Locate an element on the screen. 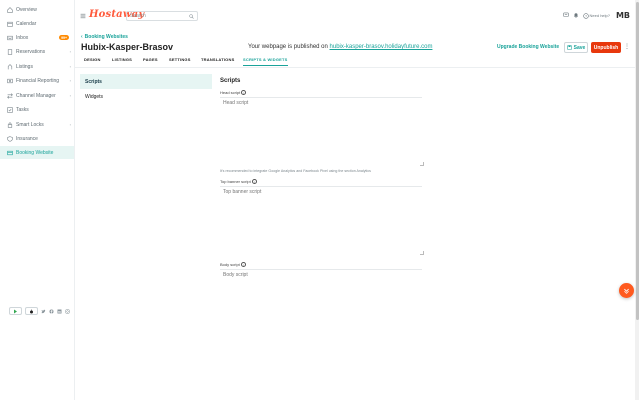  chevron-left-icon: ‹ is located at coordinates (82, 37).